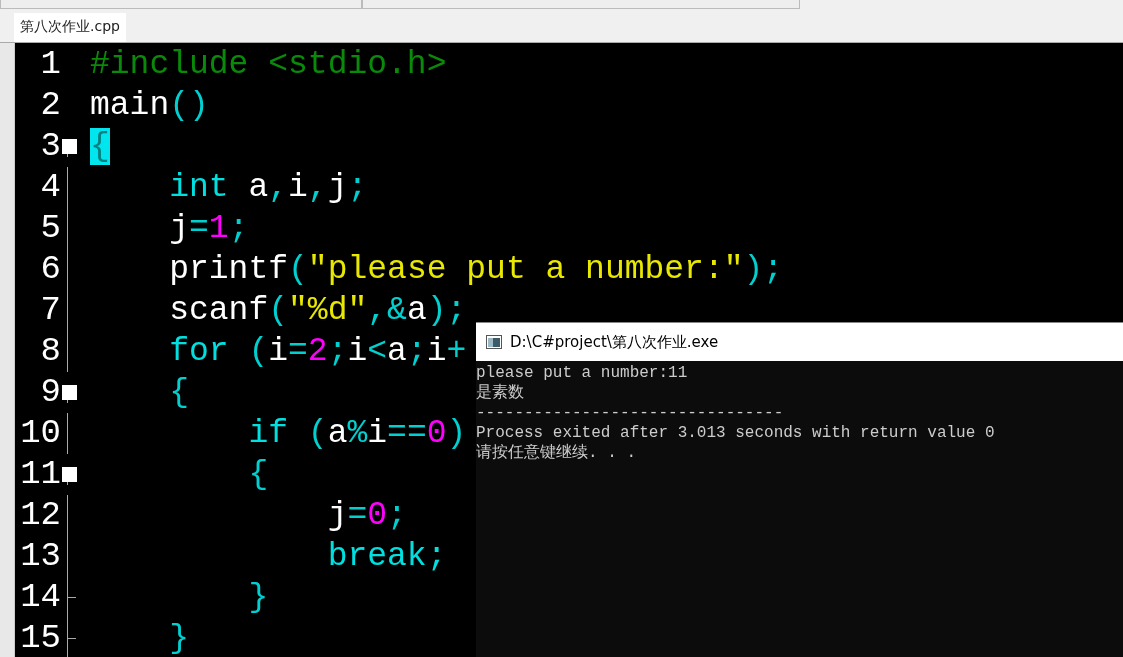 Image resolution: width=1123 pixels, height=657 pixels. I want to click on console-app-icon, so click(494, 342).